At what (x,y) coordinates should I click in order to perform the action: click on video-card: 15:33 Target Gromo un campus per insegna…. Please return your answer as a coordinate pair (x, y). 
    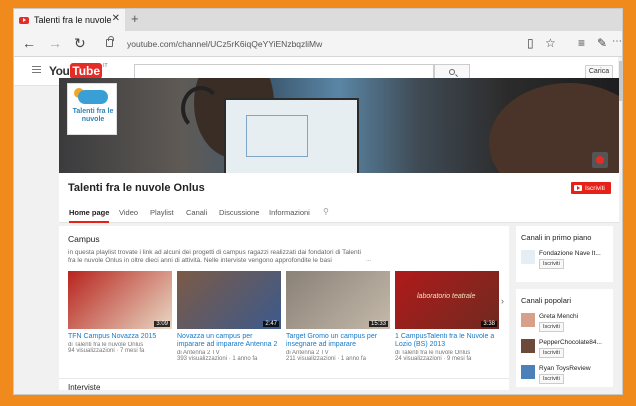
    Looking at the image, I should click on (338, 316).